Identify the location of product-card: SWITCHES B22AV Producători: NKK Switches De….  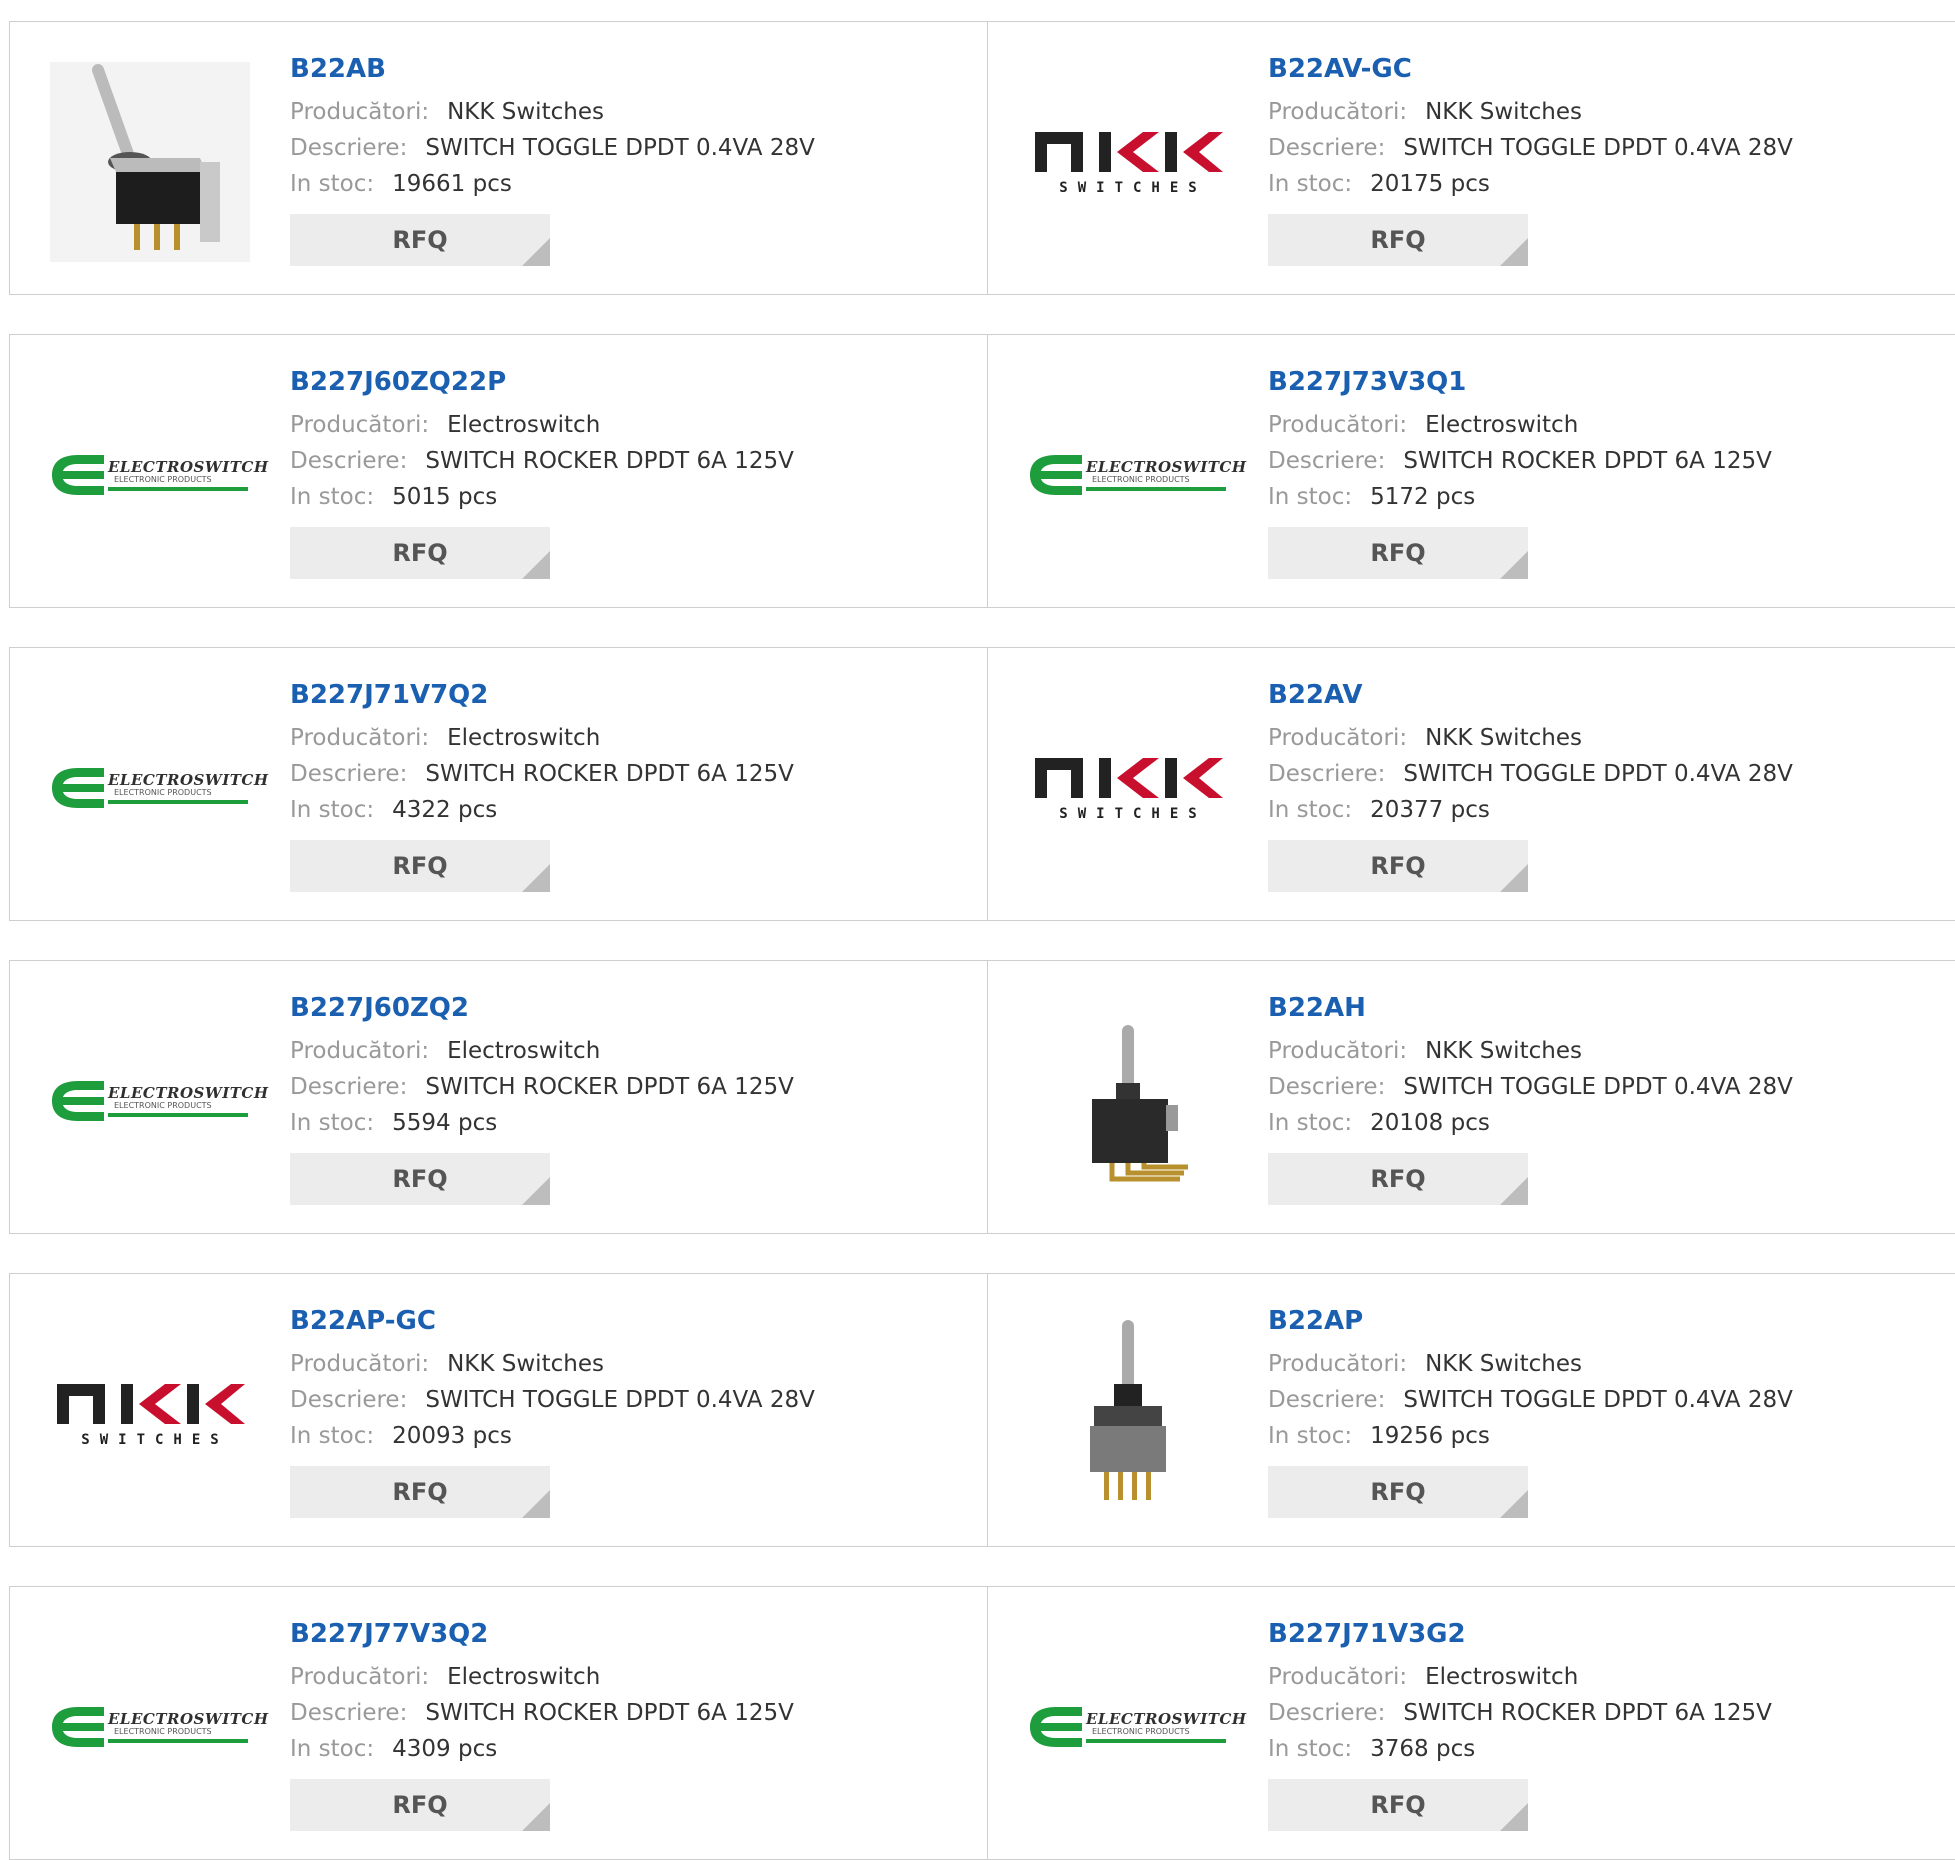
(1471, 784).